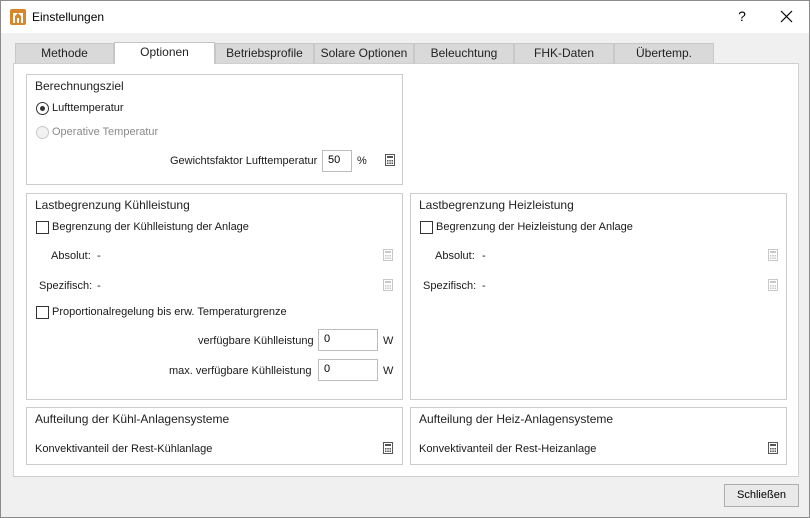 The image size is (810, 518). I want to click on tab-beleuchtung: Beleuchtung, so click(464, 53).